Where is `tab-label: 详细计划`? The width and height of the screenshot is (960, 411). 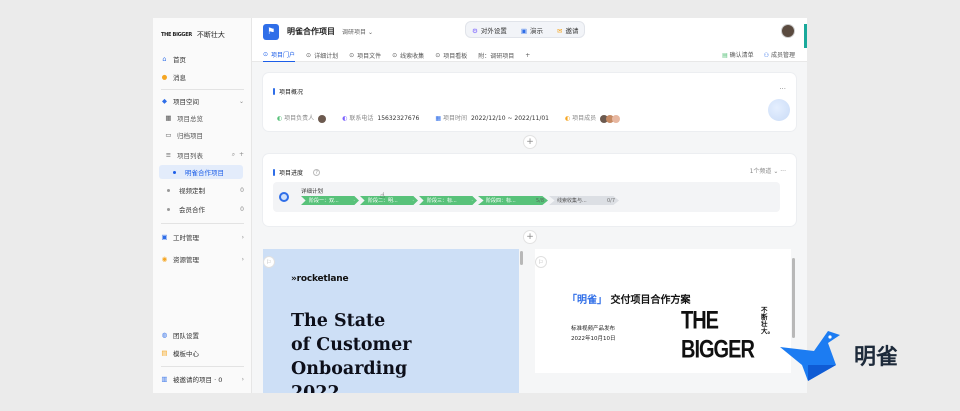 tab-label: 详细计划 is located at coordinates (326, 56).